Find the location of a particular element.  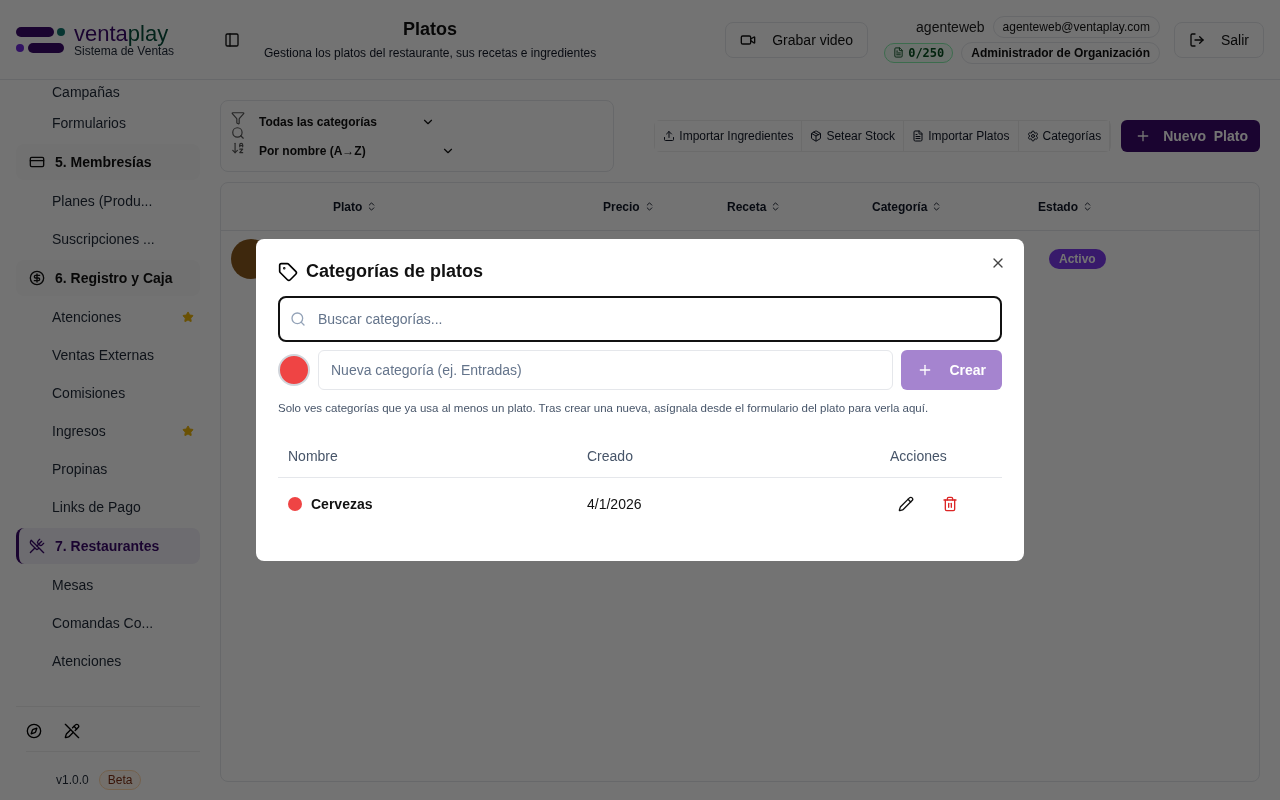

column-header: Receta is located at coordinates (799, 206).